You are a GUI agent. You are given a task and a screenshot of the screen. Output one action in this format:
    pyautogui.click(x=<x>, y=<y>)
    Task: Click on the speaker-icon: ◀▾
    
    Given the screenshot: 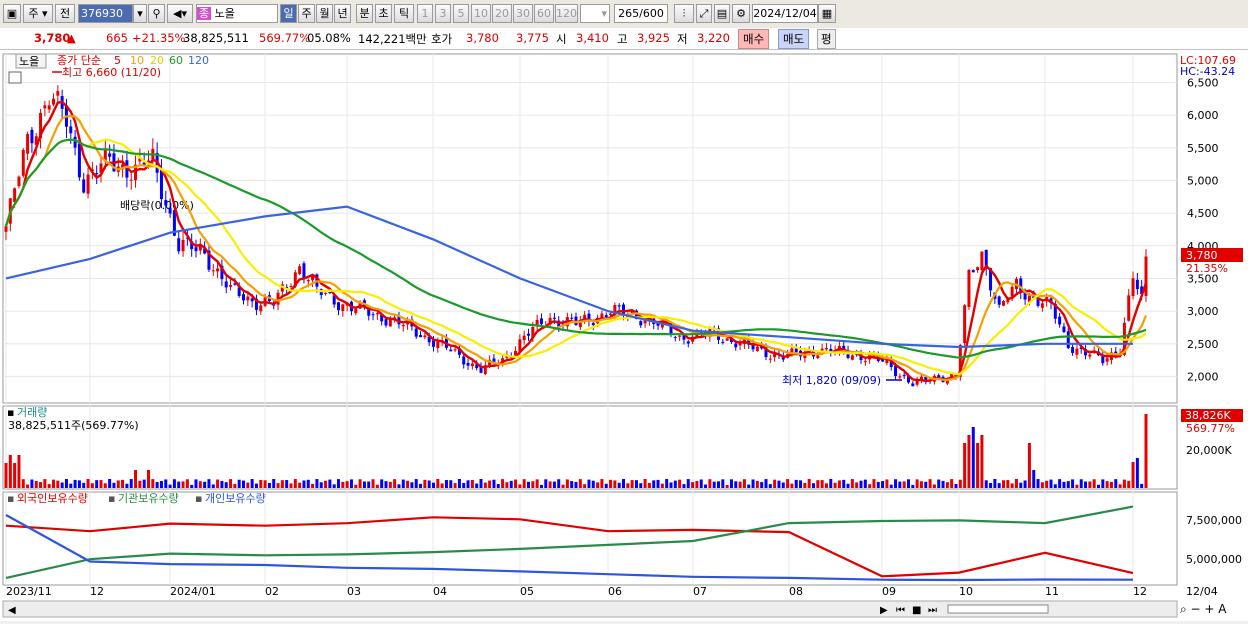 What is the action you would take?
    pyautogui.click(x=180, y=13)
    